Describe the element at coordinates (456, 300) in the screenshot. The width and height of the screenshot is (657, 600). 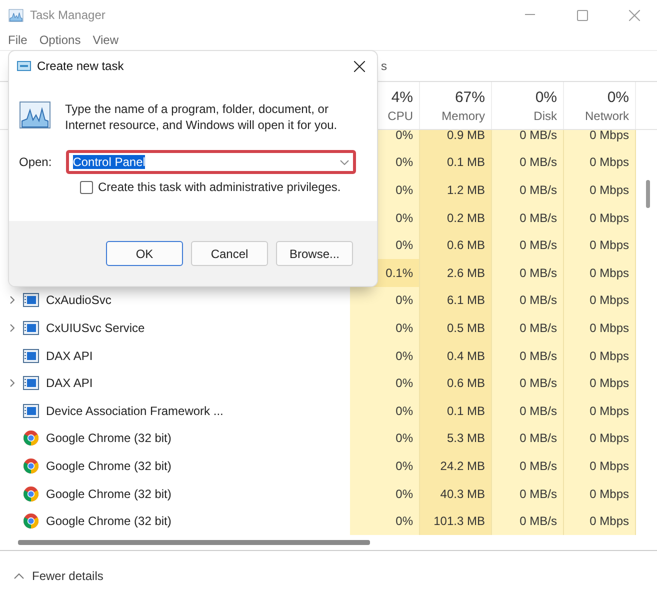
I see `memory-cell: 6.1 MB` at that location.